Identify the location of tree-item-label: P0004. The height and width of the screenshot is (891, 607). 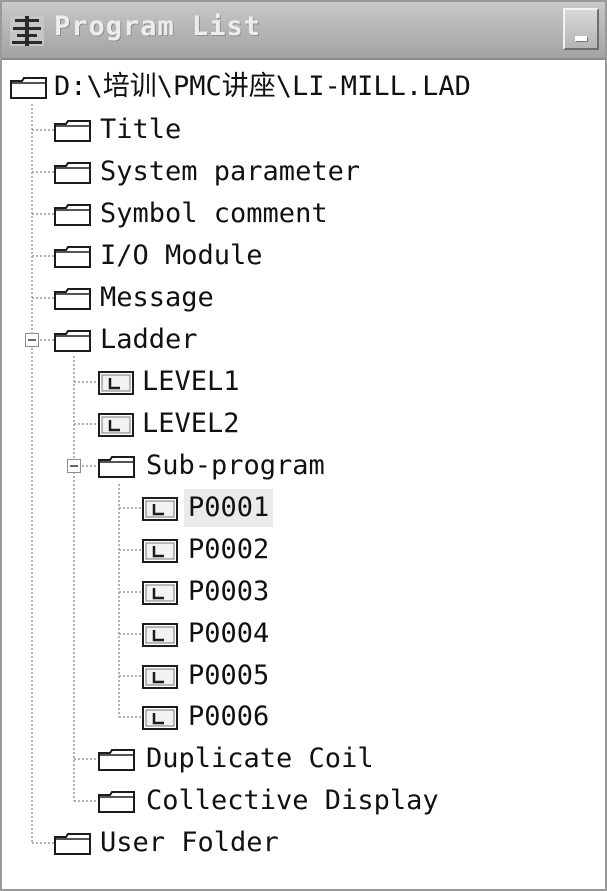
(229, 633).